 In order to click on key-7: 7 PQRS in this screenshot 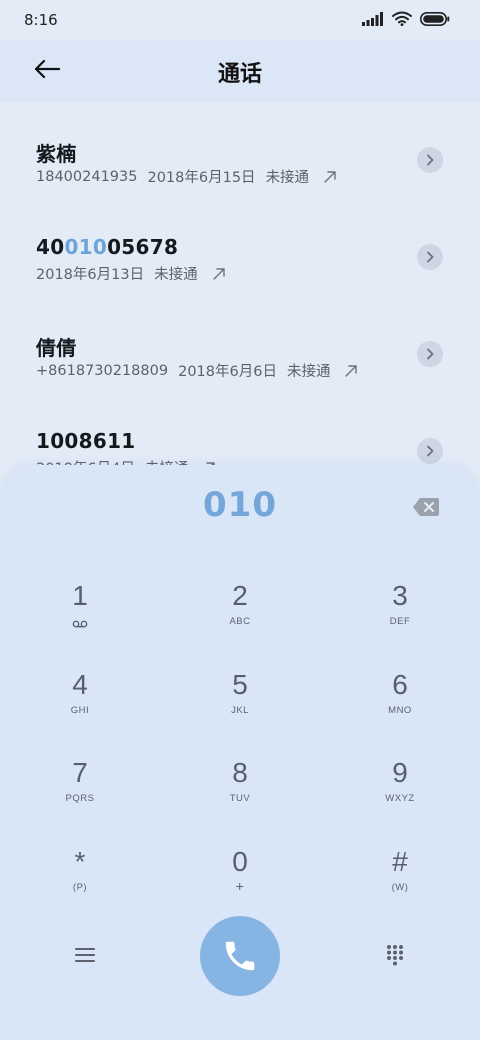, I will do `click(80, 797)`.